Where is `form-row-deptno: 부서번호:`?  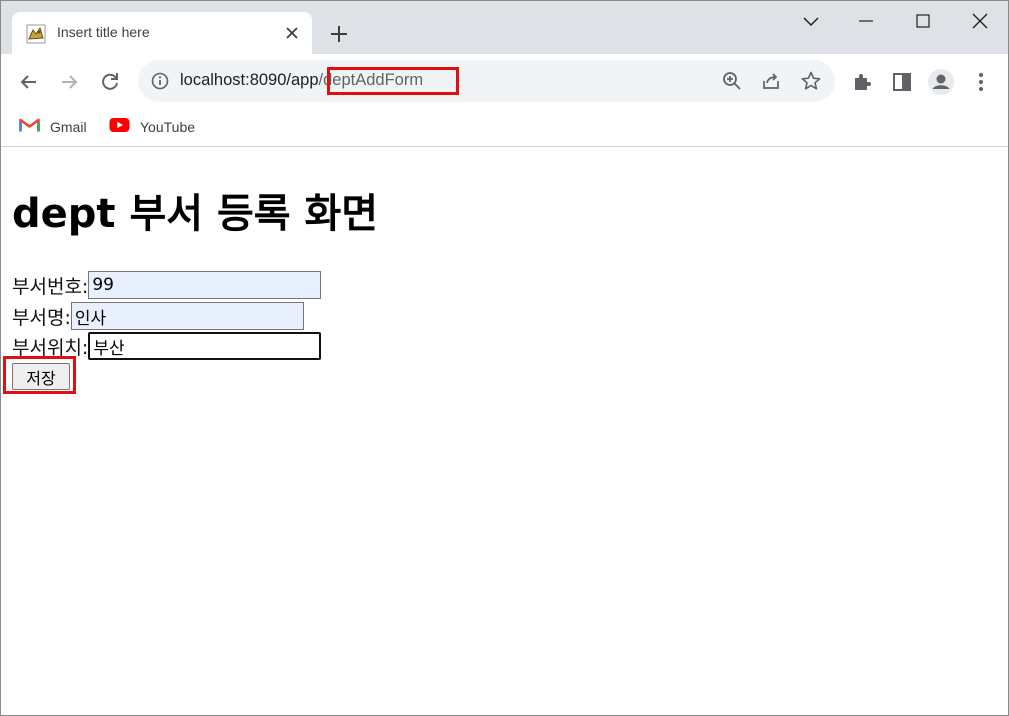 form-row-deptno: 부서번호: is located at coordinates (167, 285).